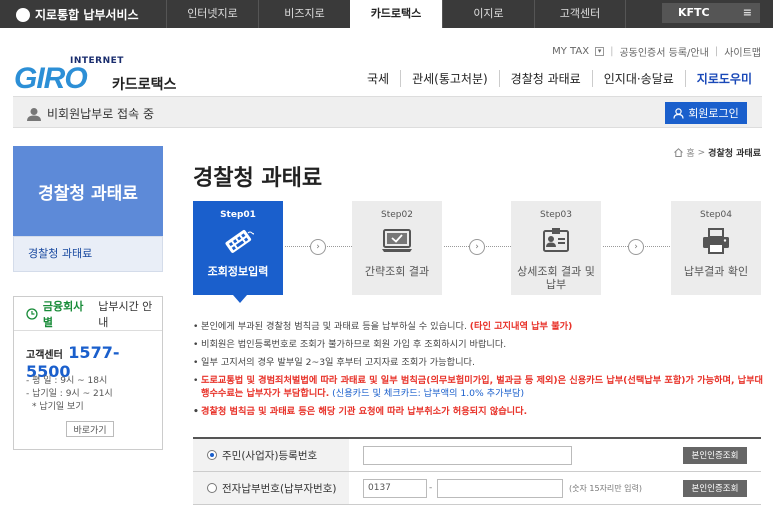  Describe the element at coordinates (716, 271) in the screenshot. I see `step-4-label: 납부결과 확인` at that location.